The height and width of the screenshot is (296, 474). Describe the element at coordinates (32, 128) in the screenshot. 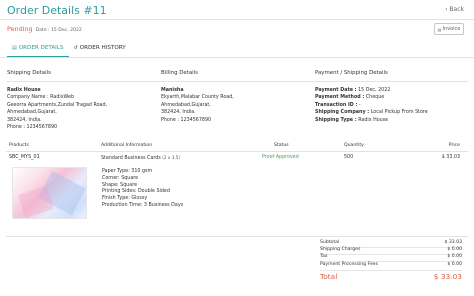

I see `shipping-phone: Phone : 1234567890` at that location.